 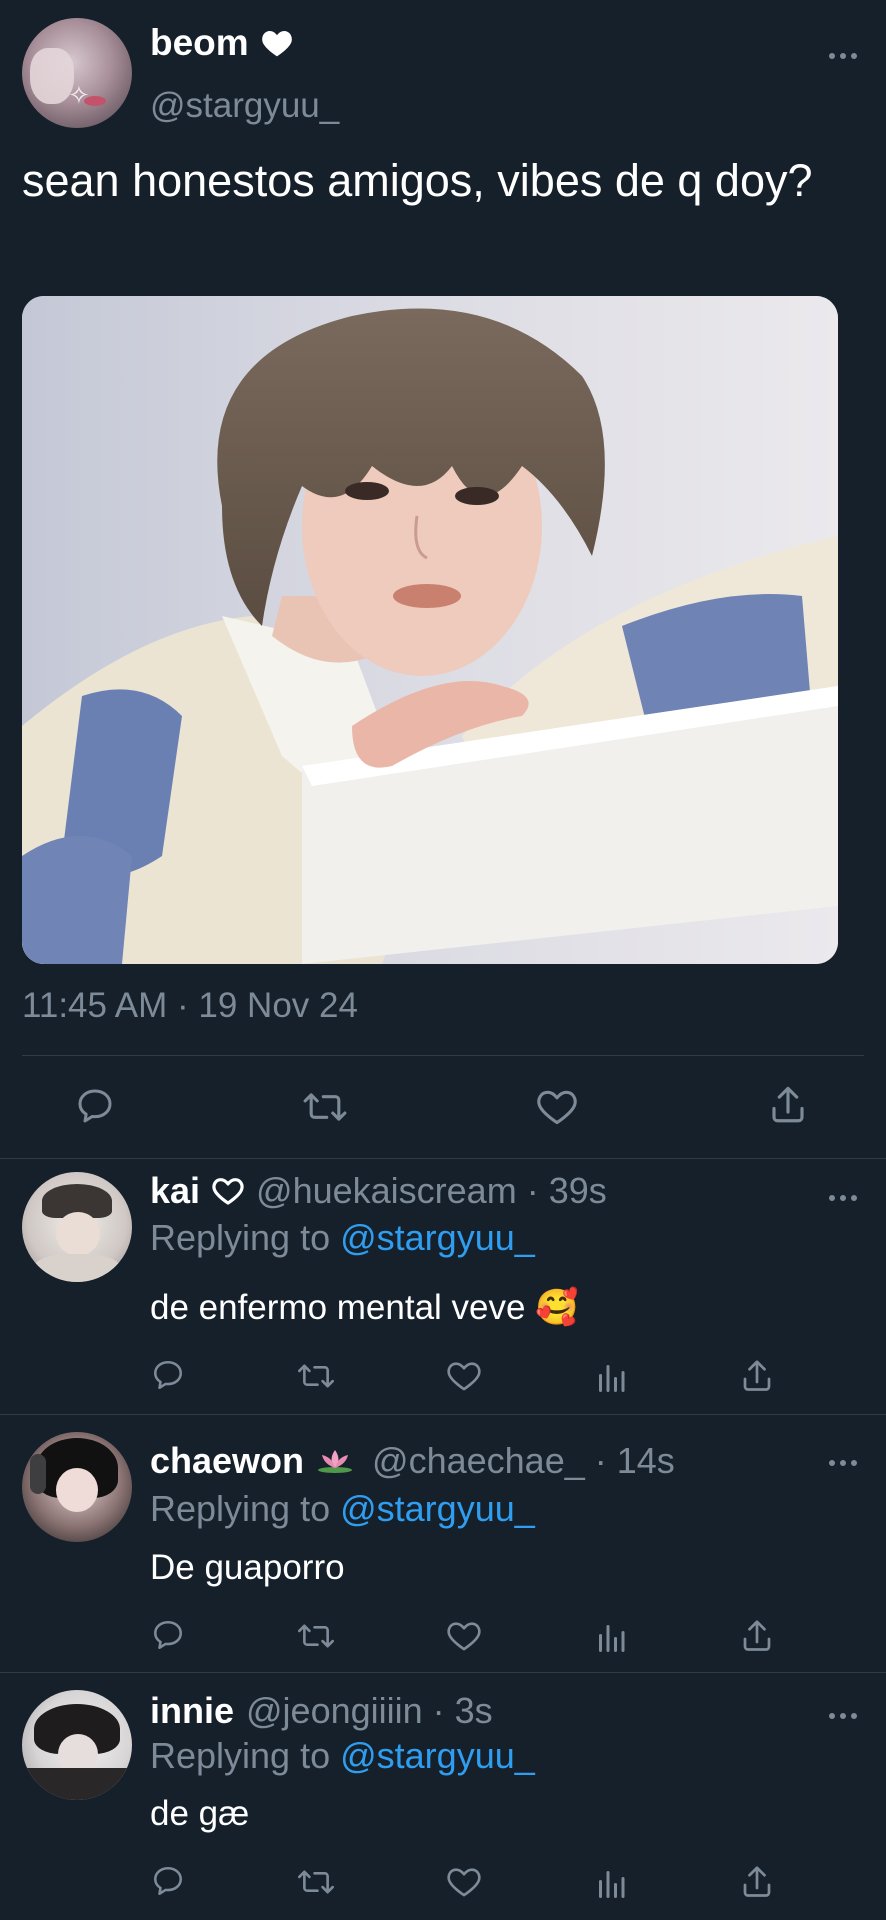 What do you see at coordinates (462, 1710) in the screenshot?
I see `reply-time: · 3s` at bounding box center [462, 1710].